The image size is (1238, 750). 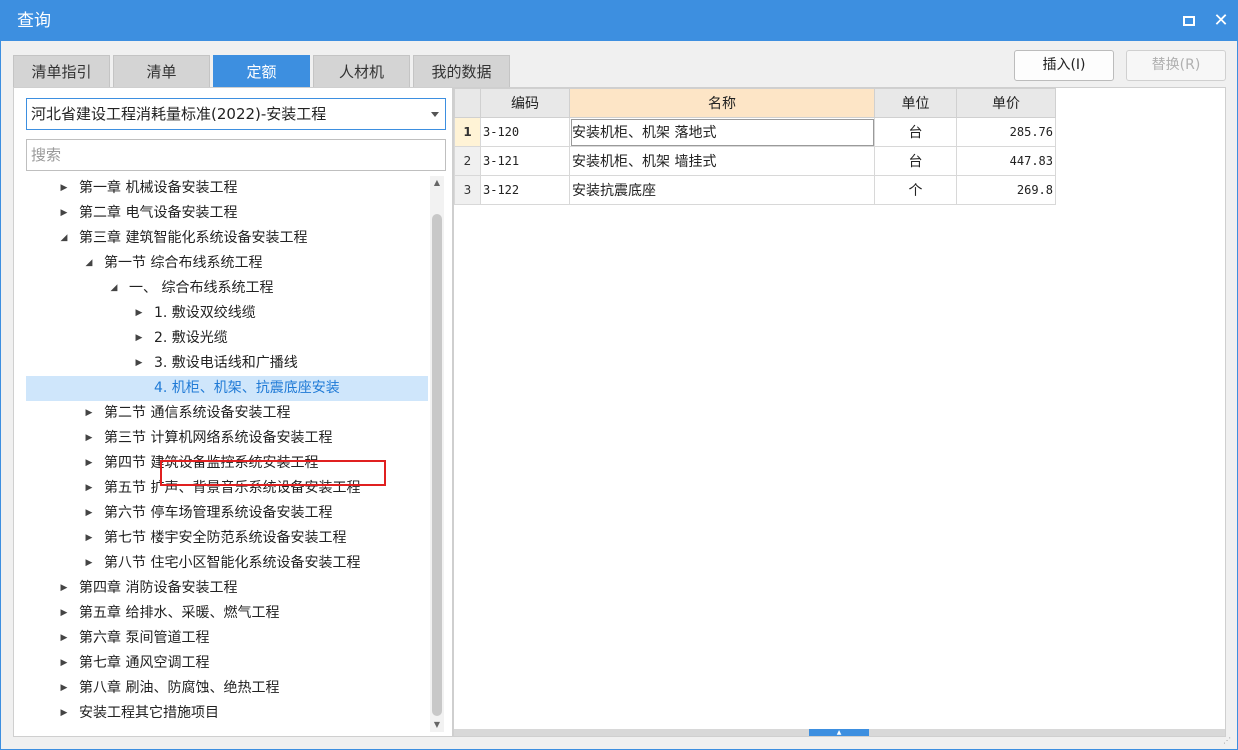 What do you see at coordinates (227, 413) in the screenshot?
I see `tree-node: ▶ 第二节 通信系统设备安装工程` at bounding box center [227, 413].